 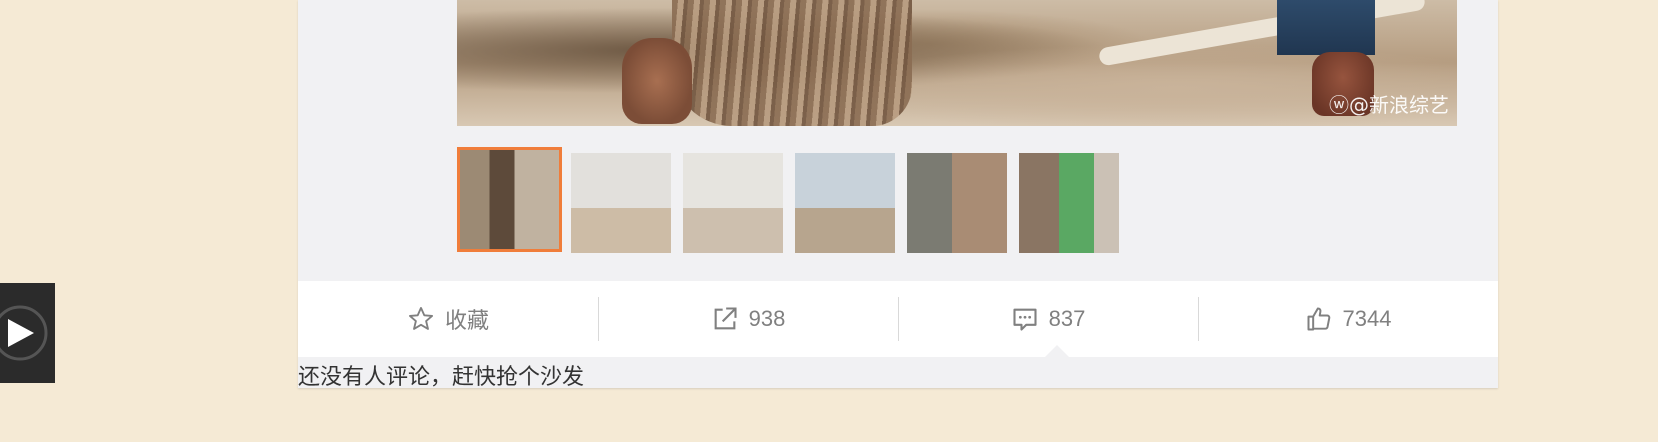 I want to click on tree-trunk-graphic, so click(x=792, y=63).